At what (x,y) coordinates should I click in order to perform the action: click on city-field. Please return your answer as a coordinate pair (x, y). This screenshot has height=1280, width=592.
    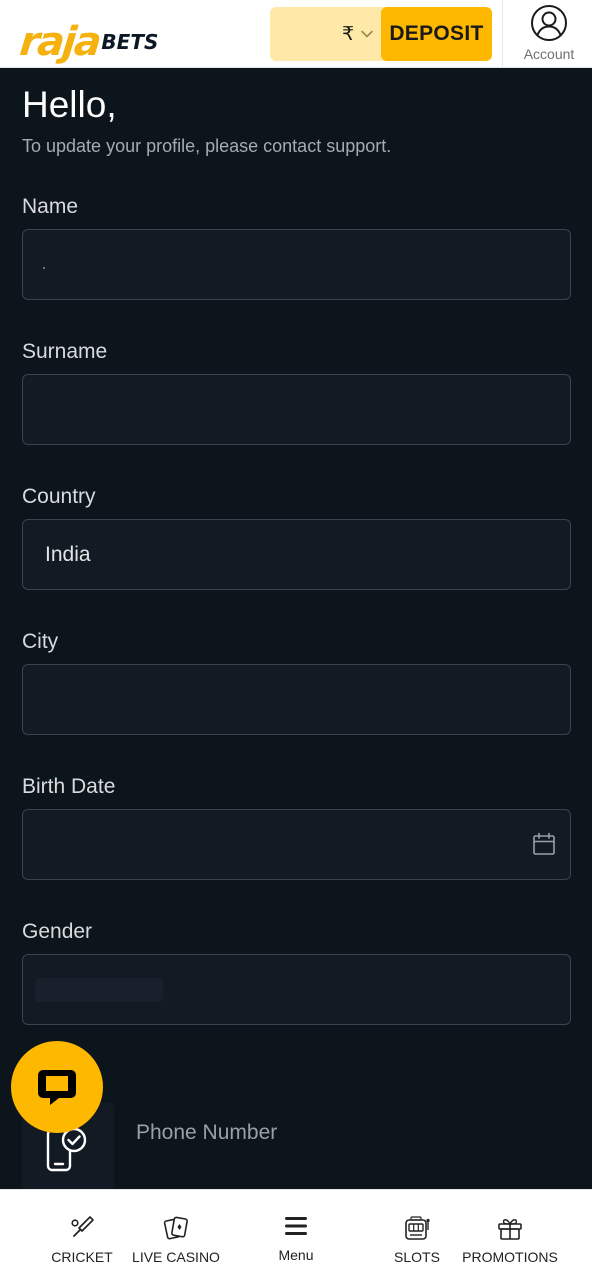
    Looking at the image, I should click on (296, 699).